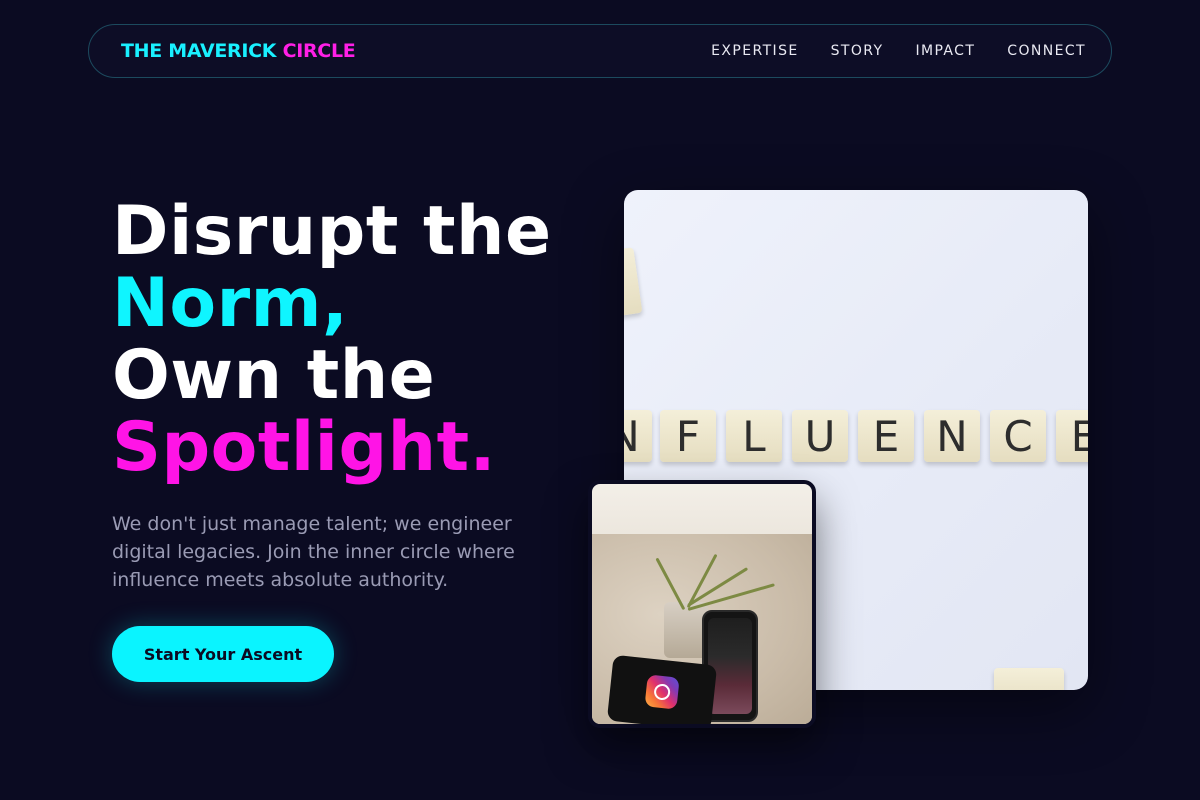 This screenshot has height=800, width=1200. I want to click on headline-line-4: Spotlight., so click(304, 447).